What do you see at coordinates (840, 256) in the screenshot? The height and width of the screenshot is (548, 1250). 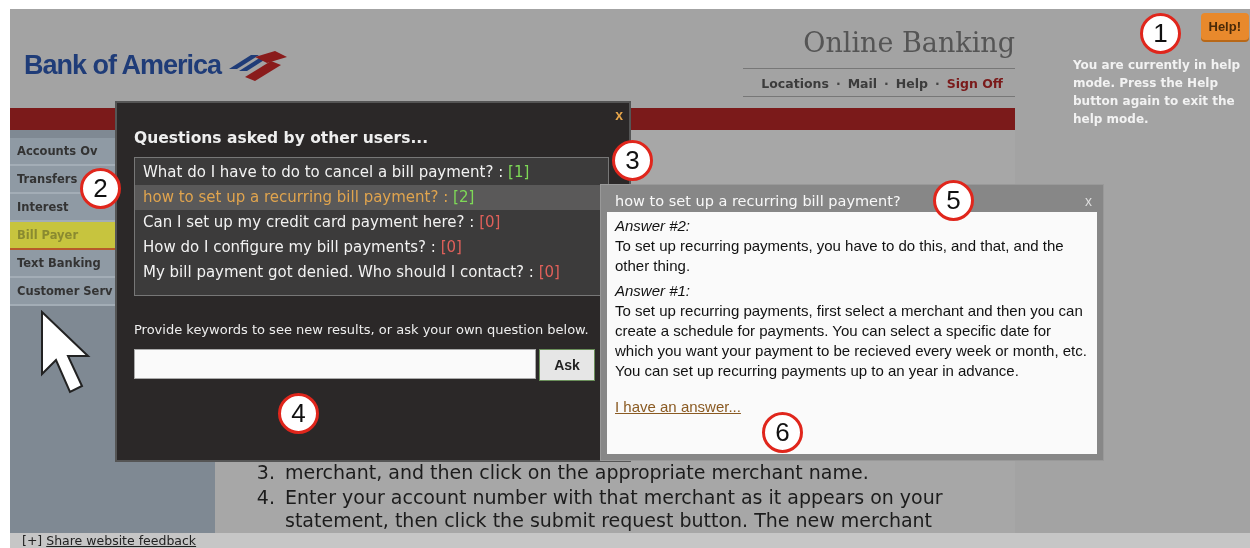 I see `answer-text: To set up recurring payments, you have to do this, and that, and the other thing.` at bounding box center [840, 256].